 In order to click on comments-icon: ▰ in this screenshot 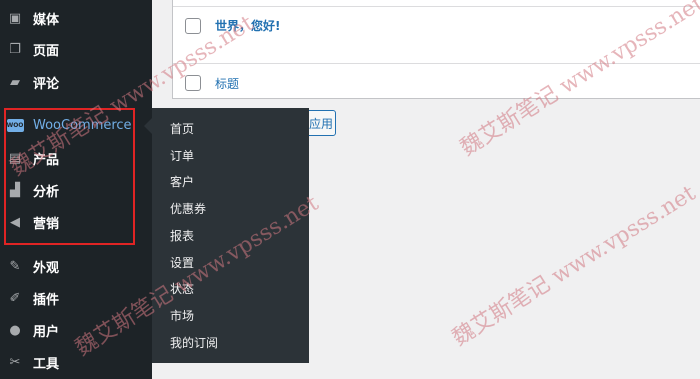, I will do `click(15, 82)`.